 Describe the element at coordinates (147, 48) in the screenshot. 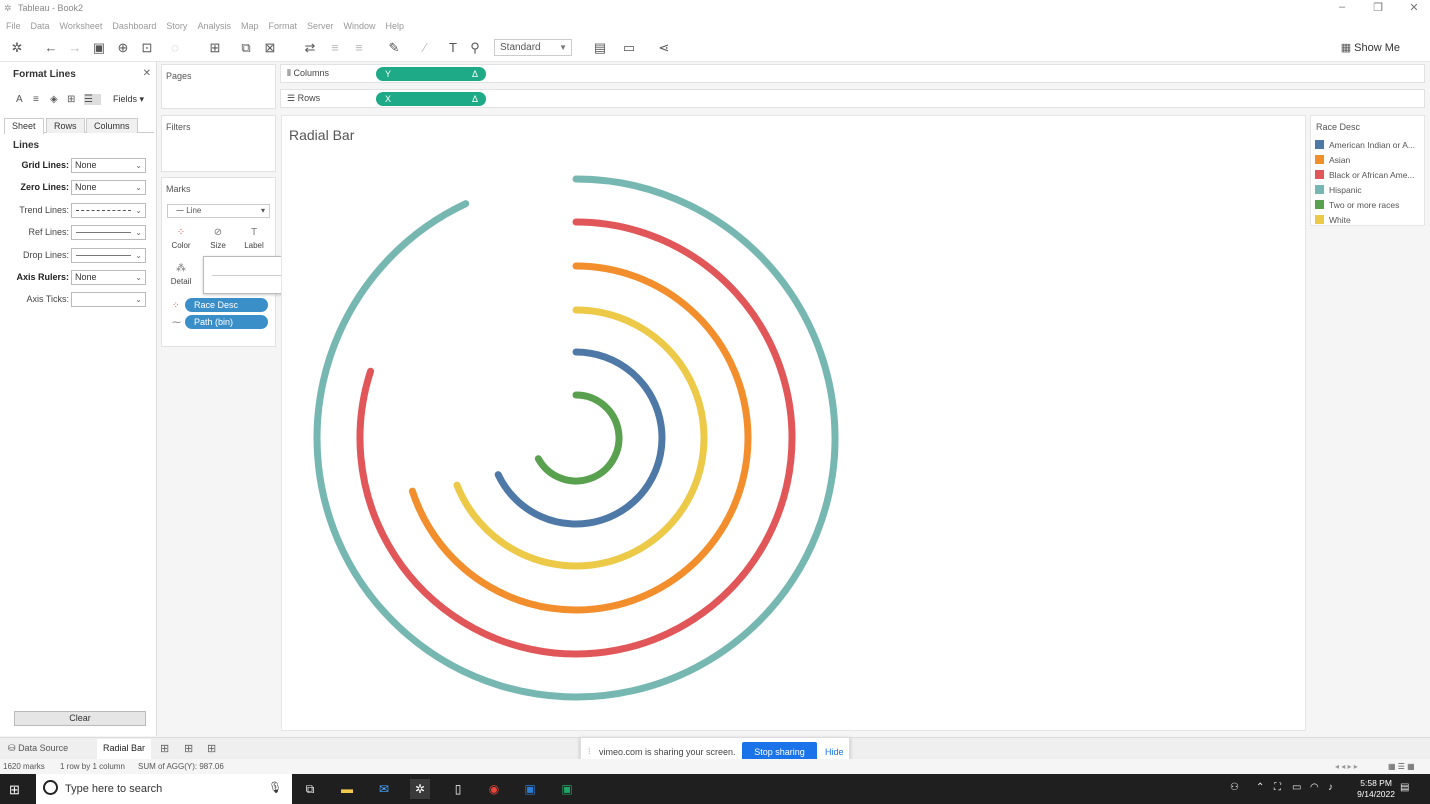

I see `pause-updates-icon: ⊡` at that location.